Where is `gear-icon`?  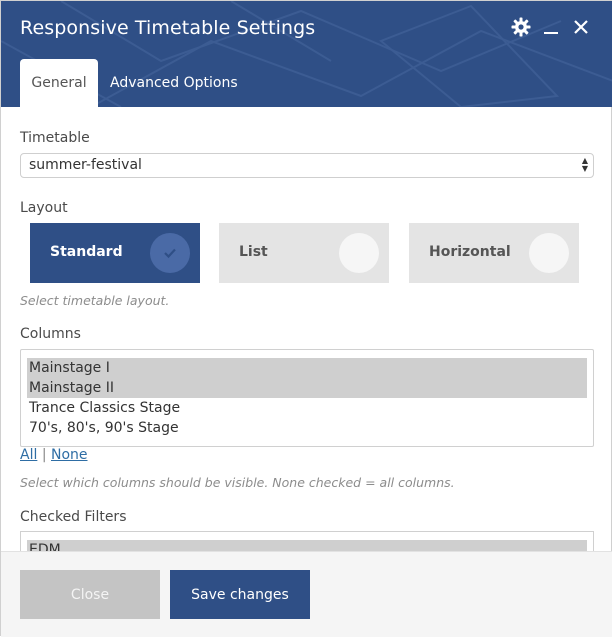
gear-icon is located at coordinates (521, 29).